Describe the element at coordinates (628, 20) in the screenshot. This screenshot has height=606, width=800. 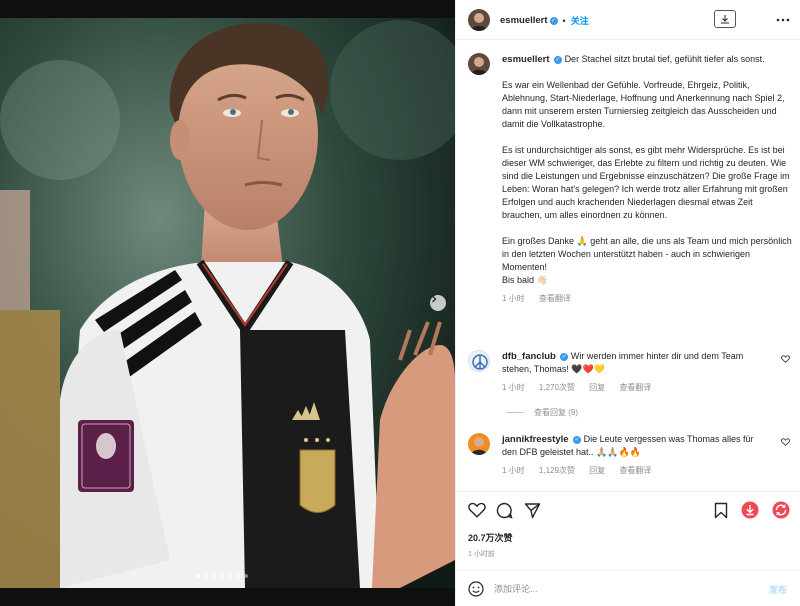
I see `post-header: esmuellert ✓ • 关注` at that location.